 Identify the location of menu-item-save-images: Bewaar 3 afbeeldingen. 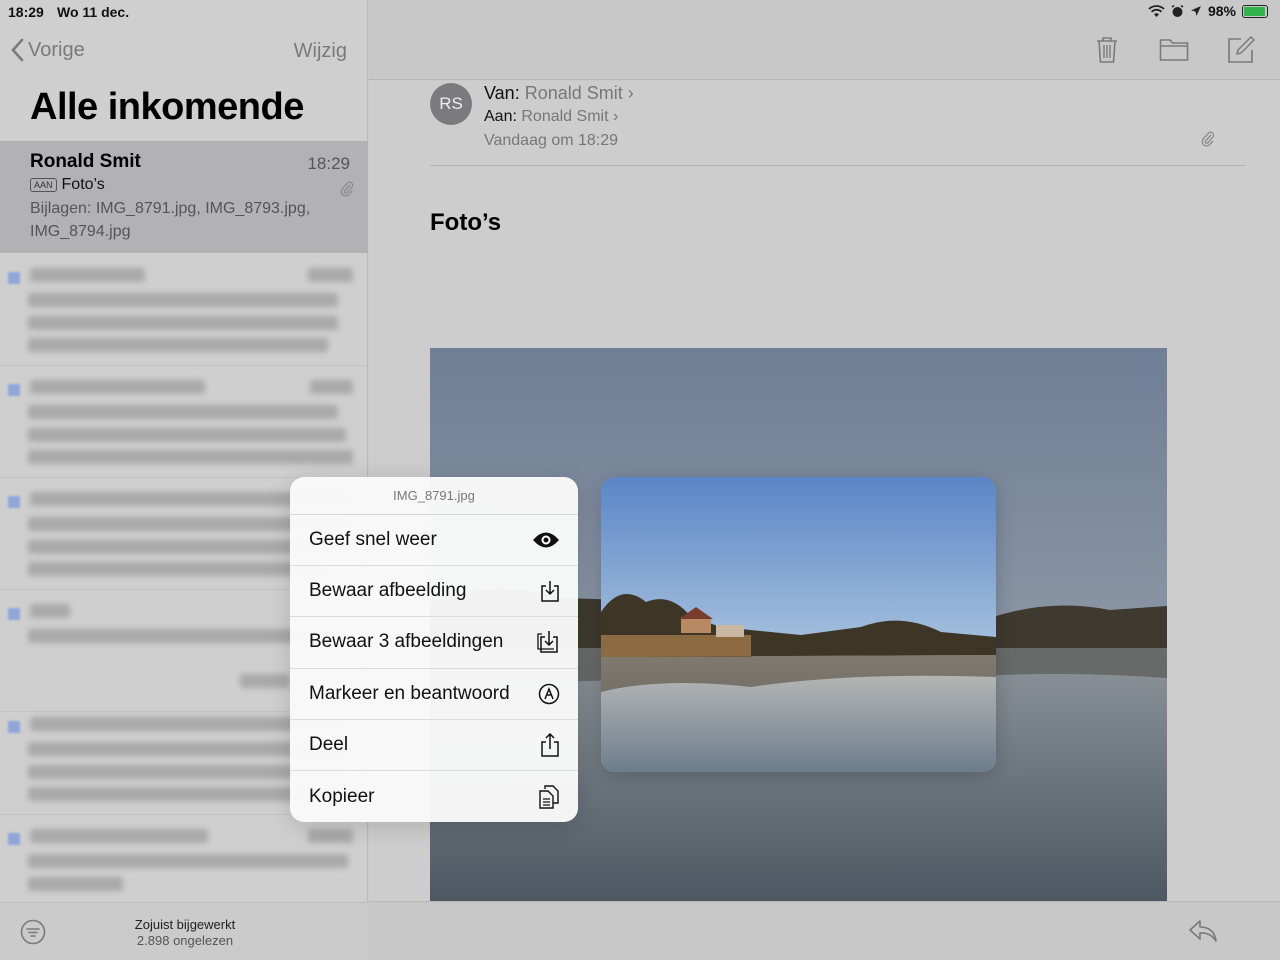
(434, 643).